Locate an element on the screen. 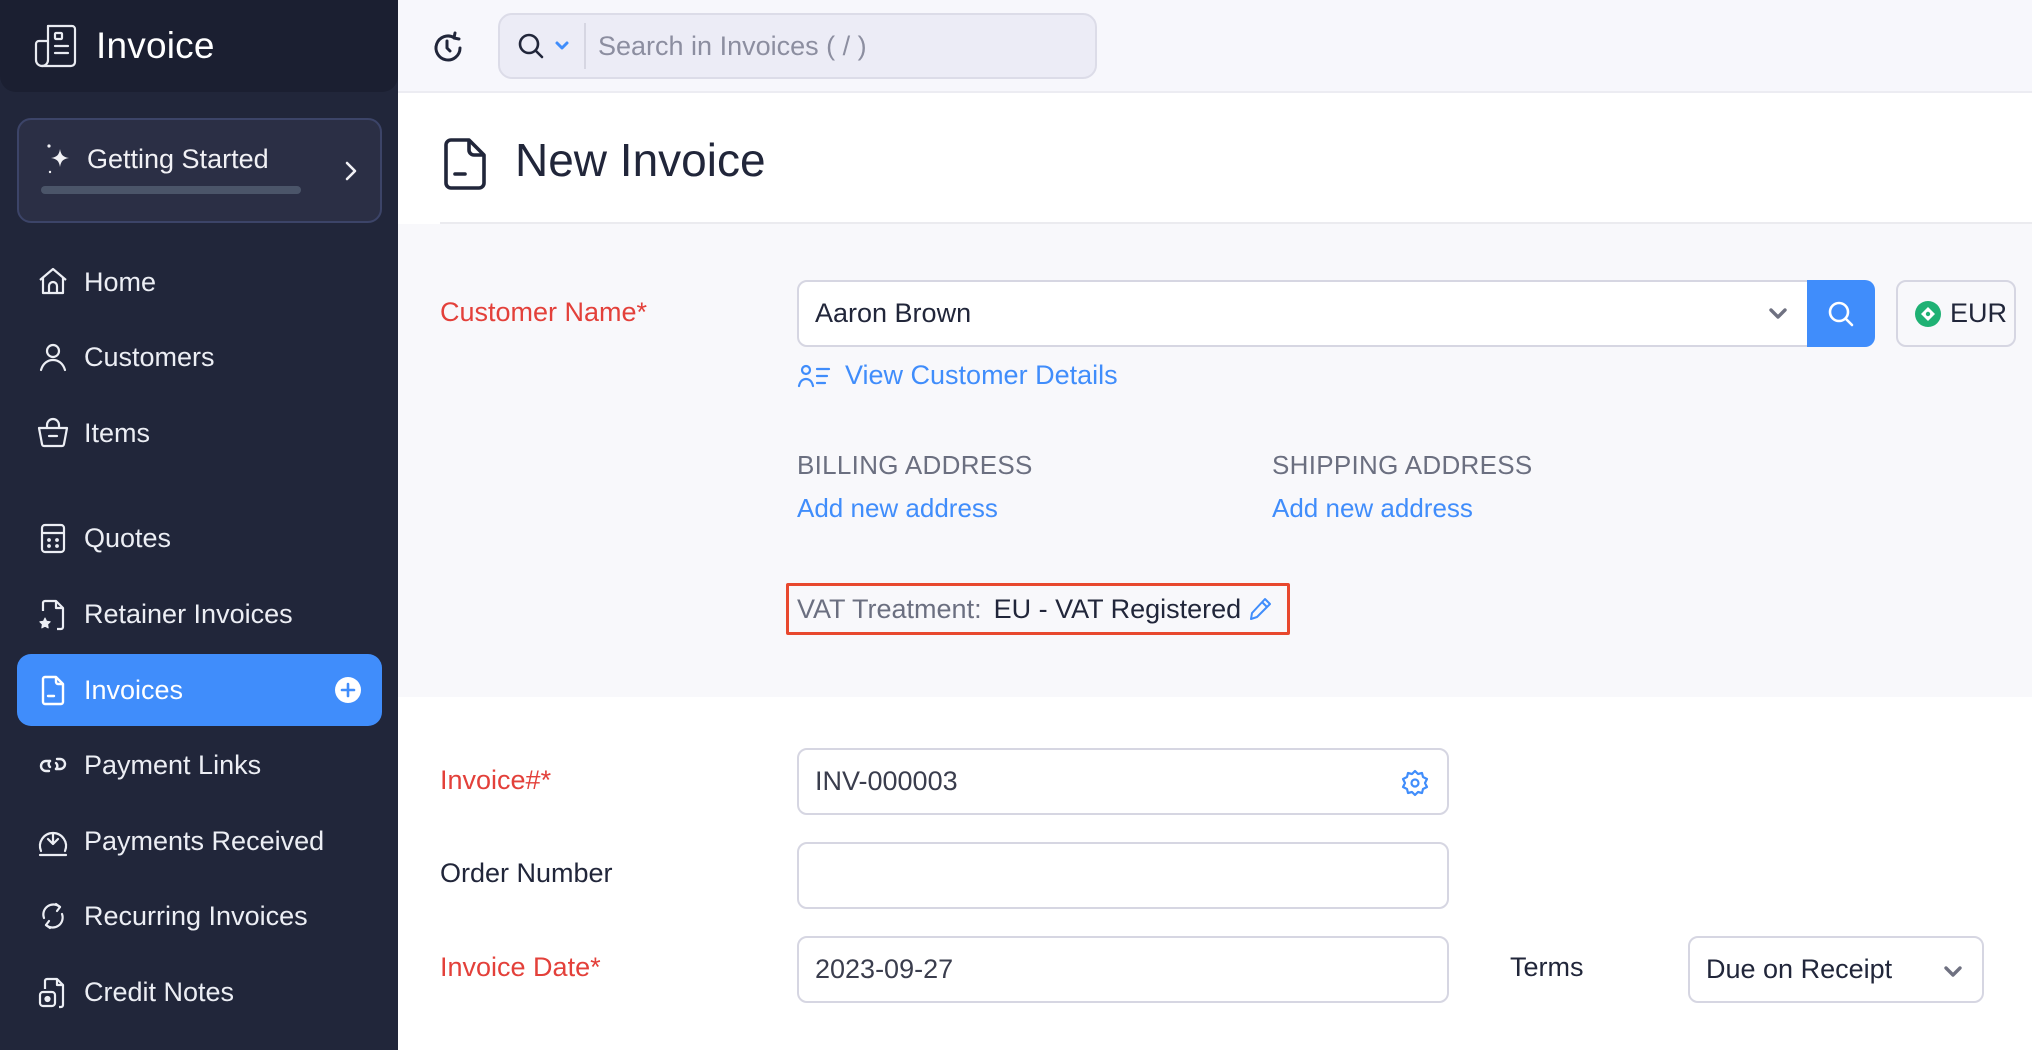  basket-icon is located at coordinates (53, 432).